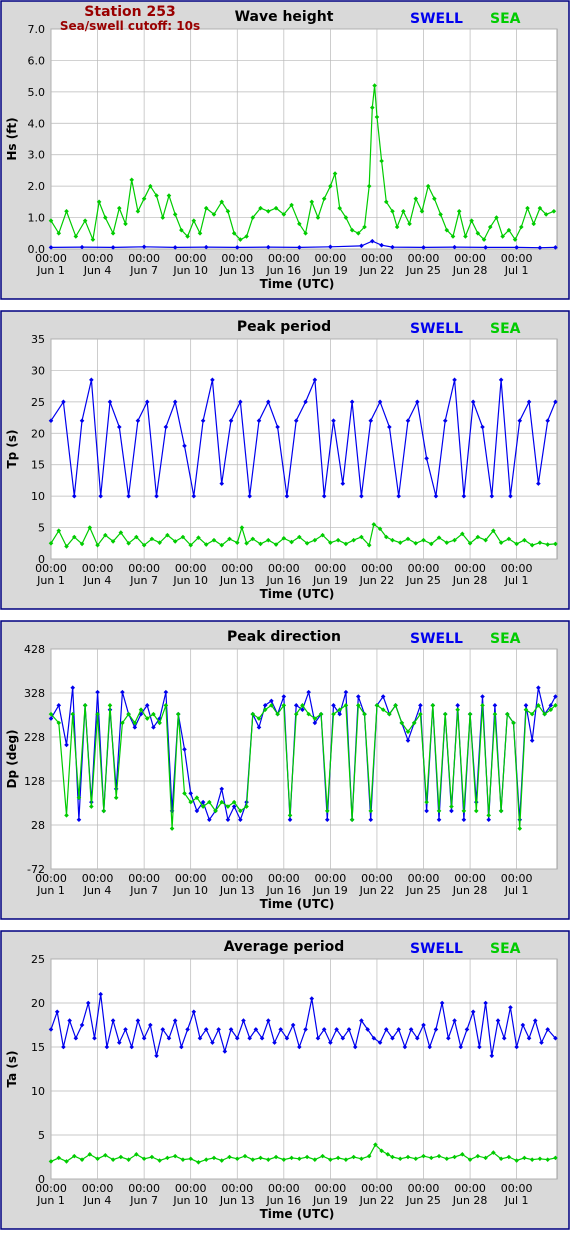 This screenshot has width=570, height=1240. Describe the element at coordinates (37, 92) in the screenshot. I see `y-tick-label: 5.0` at that location.